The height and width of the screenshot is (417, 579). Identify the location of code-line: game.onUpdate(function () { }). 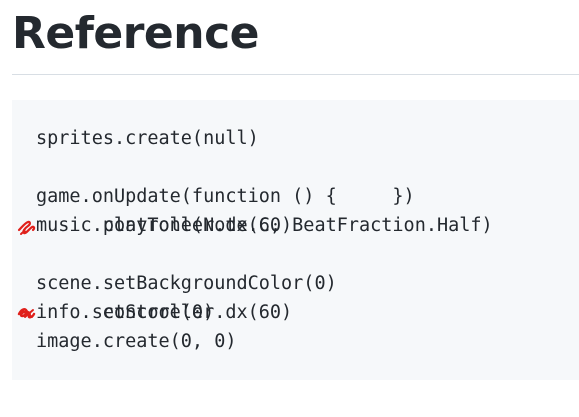
(225, 196).